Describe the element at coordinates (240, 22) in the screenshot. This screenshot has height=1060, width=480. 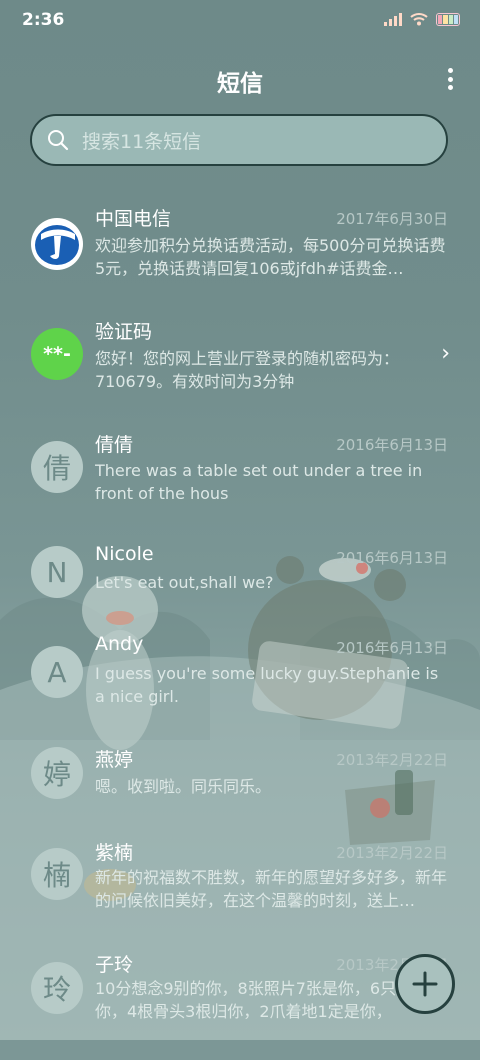
I see `status-bar: 2:36` at that location.